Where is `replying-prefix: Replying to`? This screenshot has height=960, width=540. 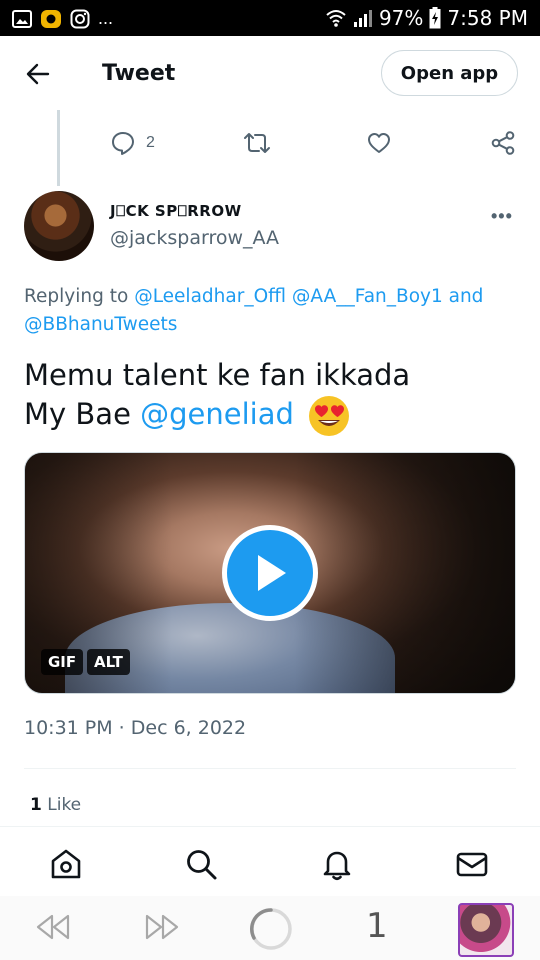
replying-prefix: Replying to is located at coordinates (79, 296).